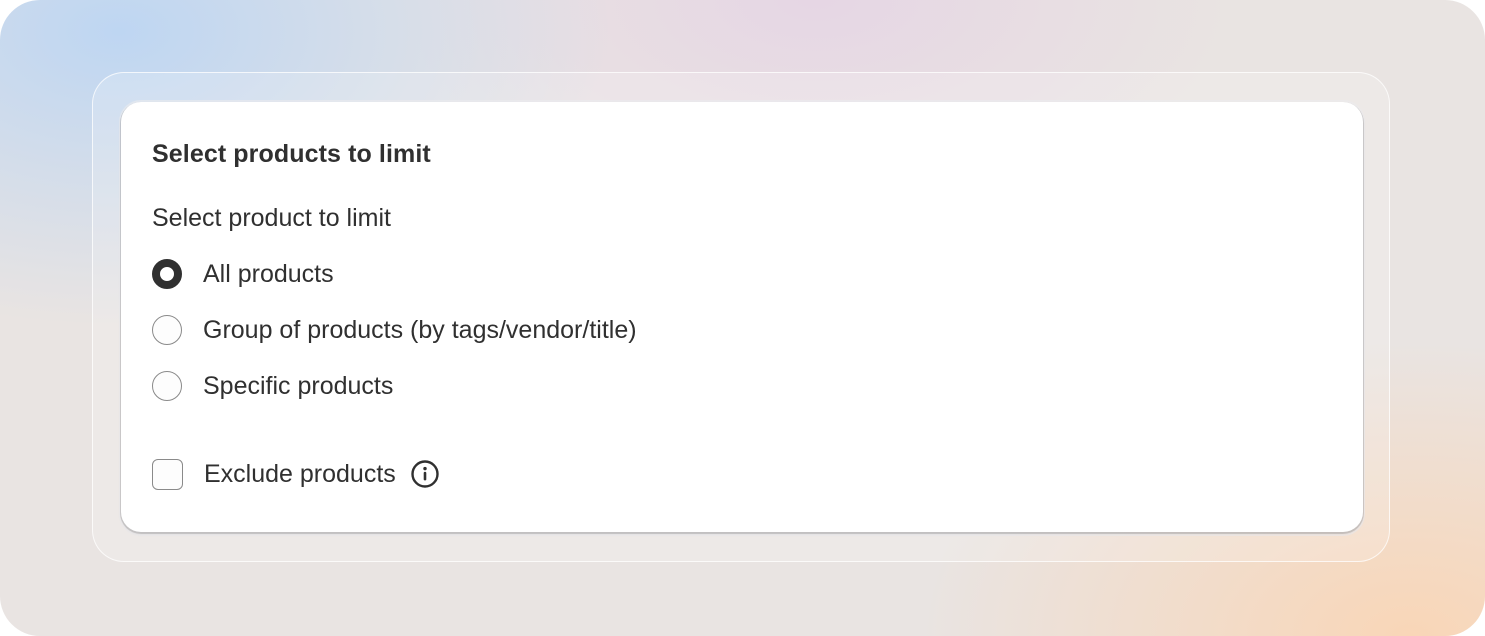  Describe the element at coordinates (167, 274) in the screenshot. I see `radio-all-products` at that location.